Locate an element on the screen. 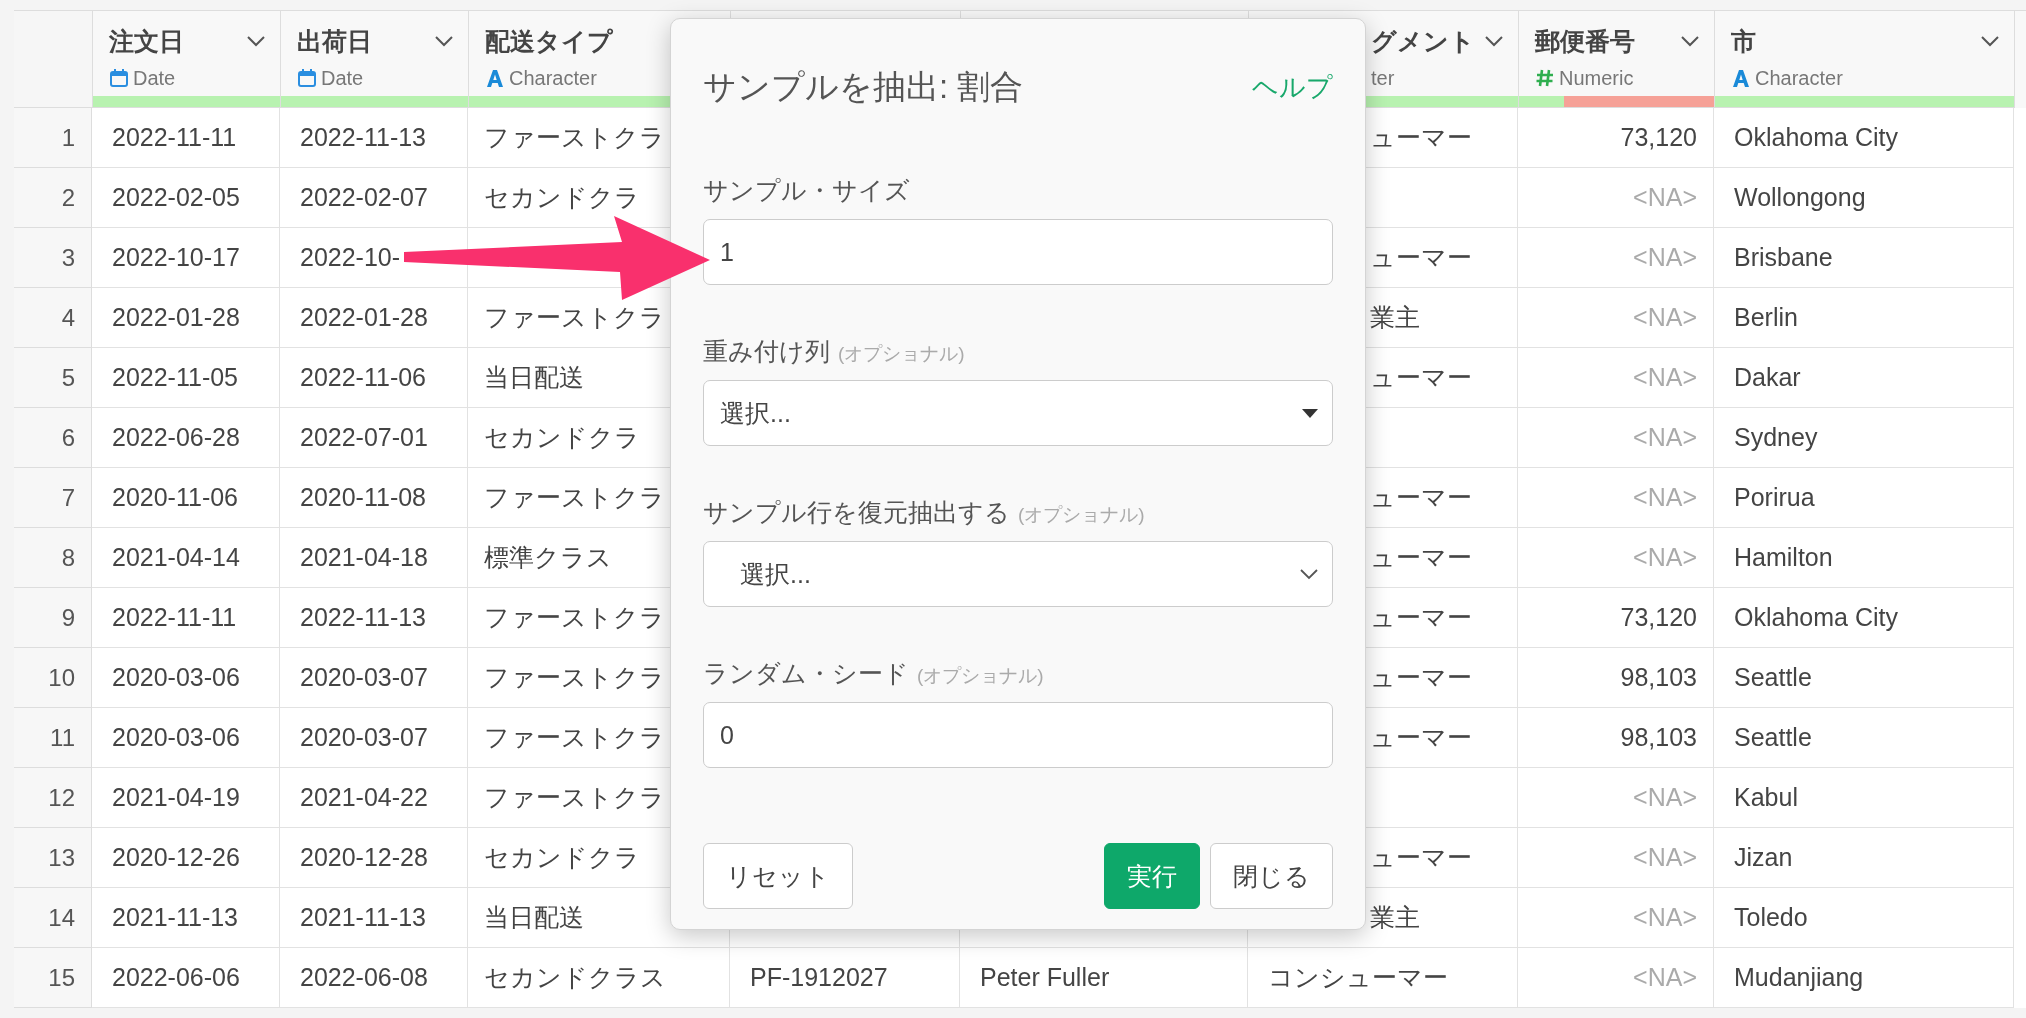 Image resolution: width=2026 pixels, height=1018 pixels. table-cell: 2022-11-05 is located at coordinates (186, 378).